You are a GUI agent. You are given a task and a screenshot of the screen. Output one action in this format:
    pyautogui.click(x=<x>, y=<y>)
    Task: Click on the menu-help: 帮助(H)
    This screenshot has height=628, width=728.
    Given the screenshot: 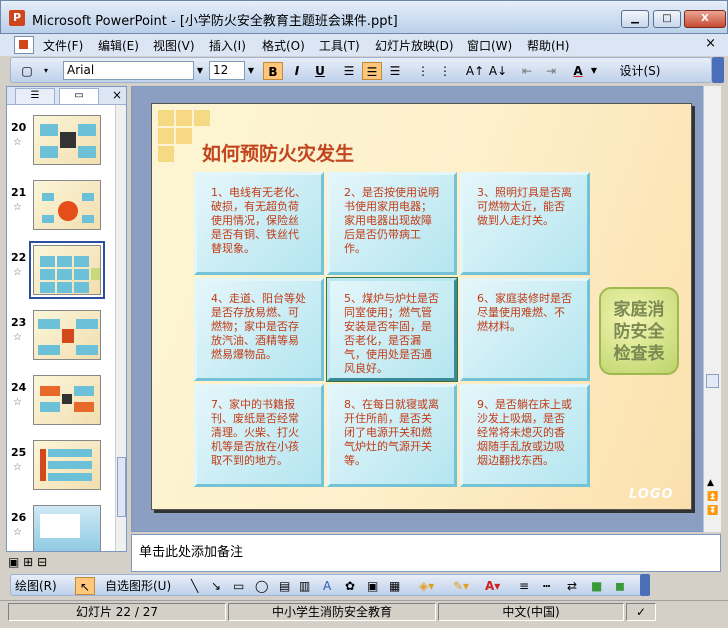 What is the action you would take?
    pyautogui.click(x=548, y=45)
    